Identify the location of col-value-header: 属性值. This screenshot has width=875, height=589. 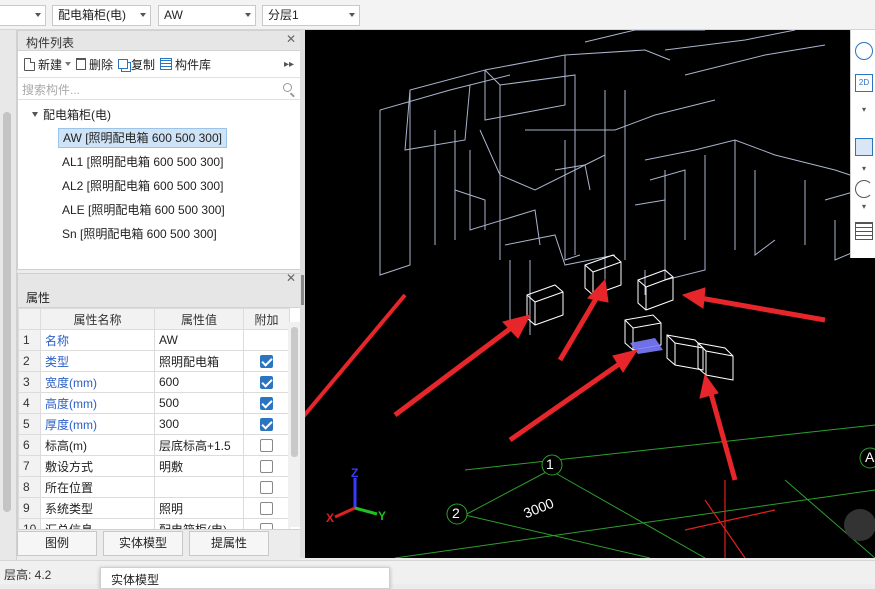
(199, 319).